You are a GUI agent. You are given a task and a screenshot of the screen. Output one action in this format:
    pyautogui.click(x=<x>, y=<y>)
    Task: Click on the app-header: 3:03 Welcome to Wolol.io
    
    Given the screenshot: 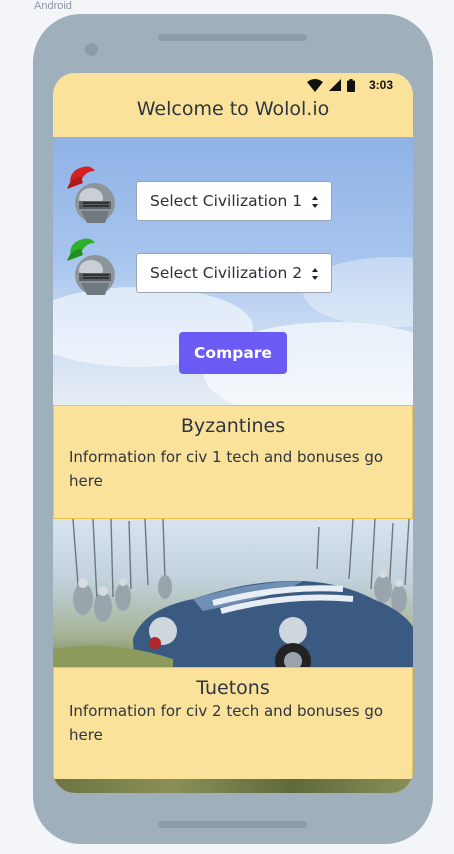 What is the action you would take?
    pyautogui.click(x=233, y=105)
    